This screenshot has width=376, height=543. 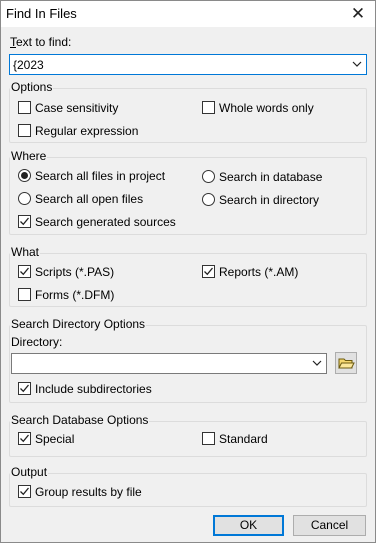 I want to click on special-label: Special, so click(x=55, y=439).